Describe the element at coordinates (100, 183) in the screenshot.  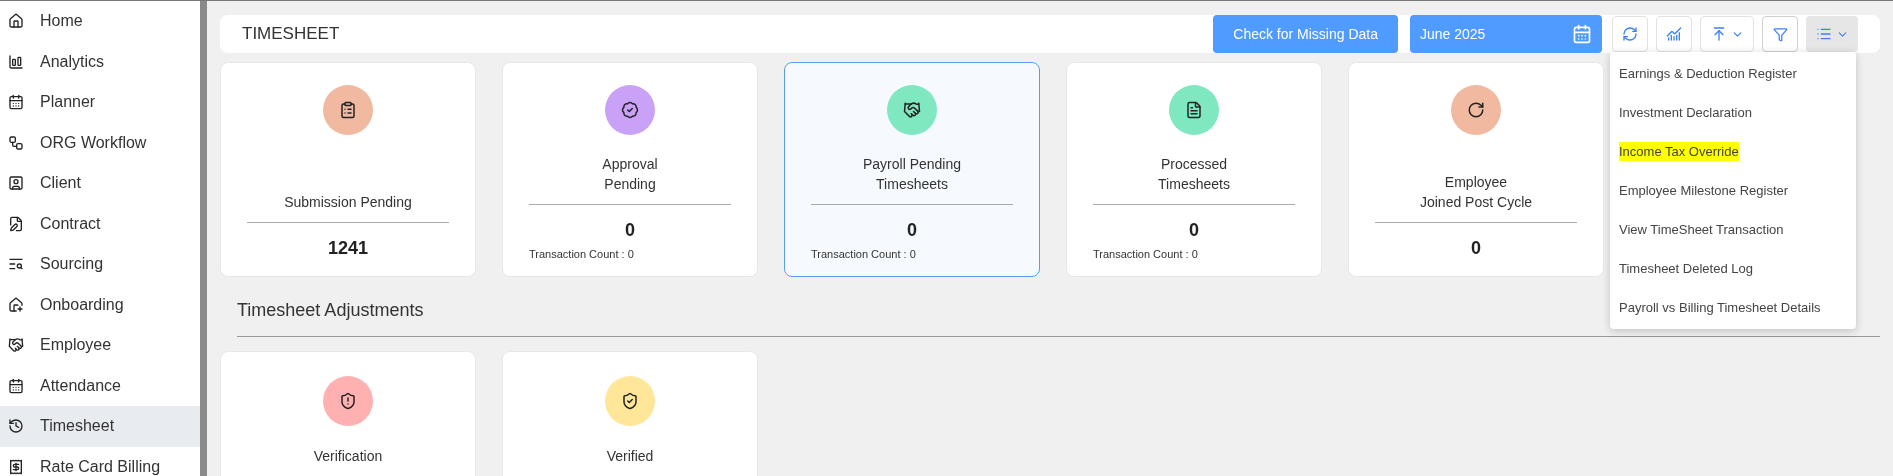
I see `sidebar-item: Client` at that location.